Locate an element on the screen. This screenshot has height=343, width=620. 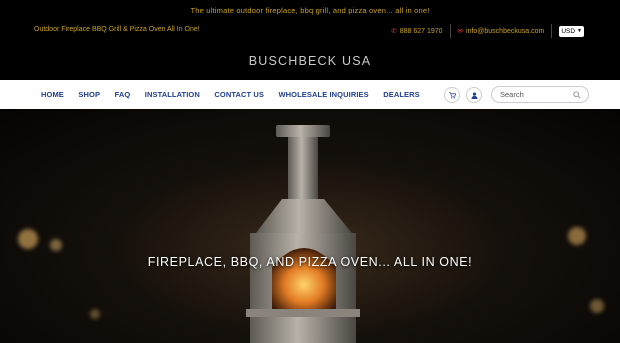
nav-item-faq: FAQ is located at coordinates (123, 94).